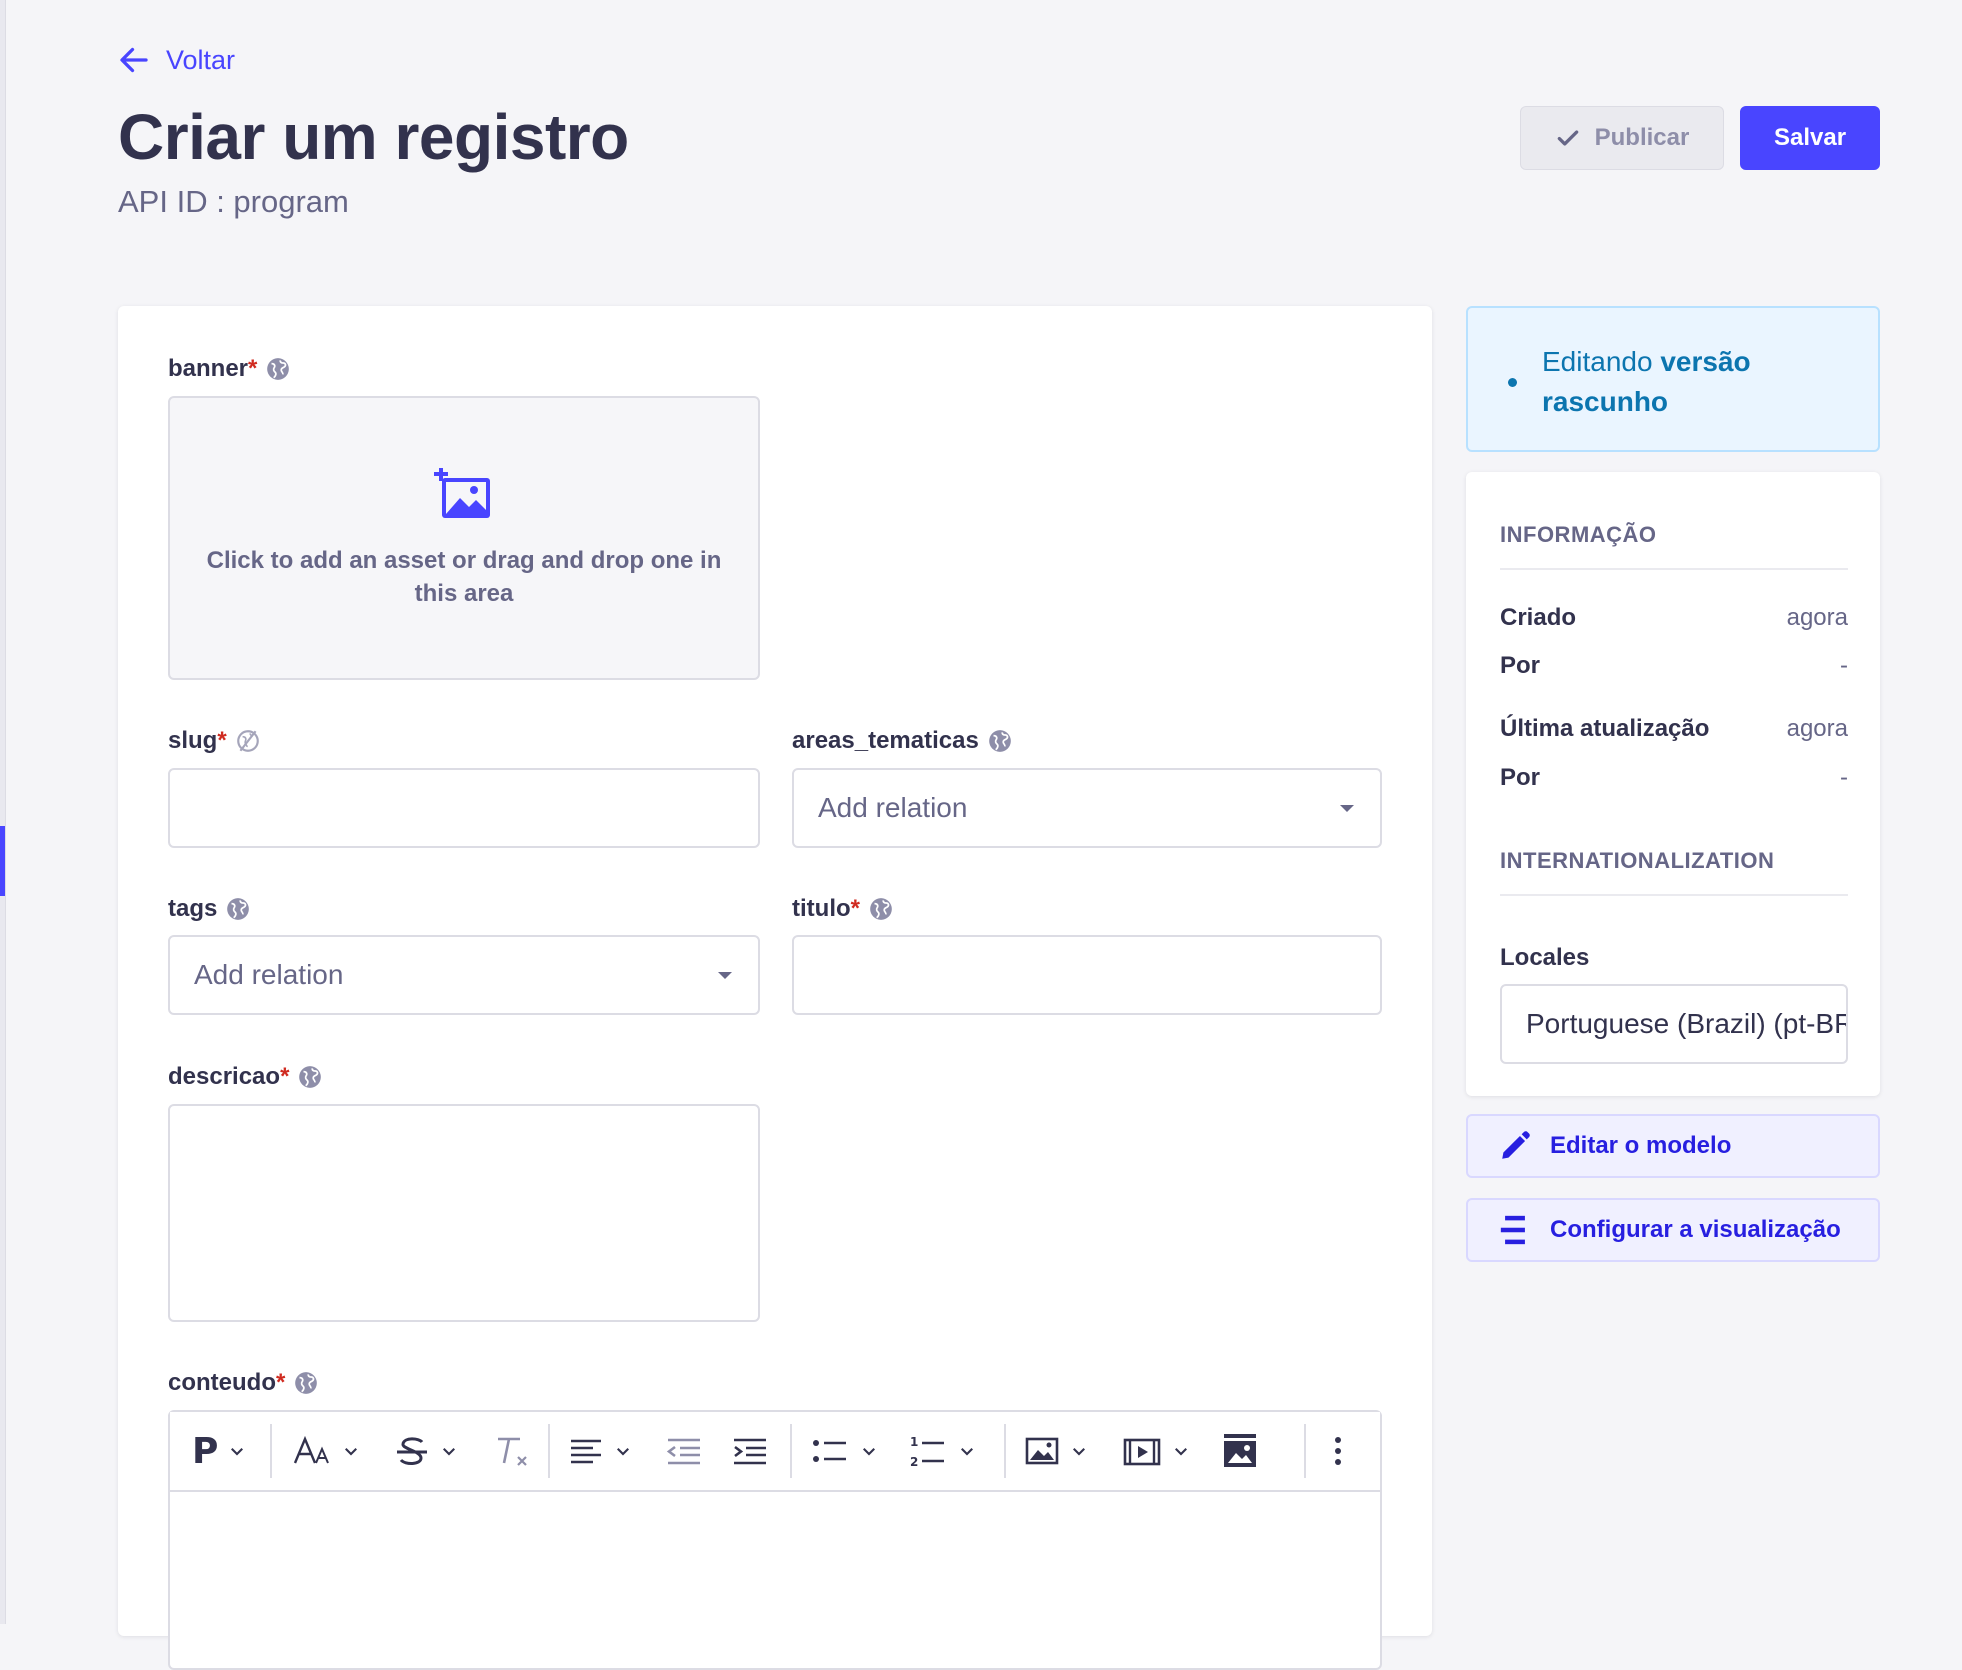 This screenshot has width=1962, height=1670. What do you see at coordinates (464, 808) in the screenshot?
I see `slug-input` at bounding box center [464, 808].